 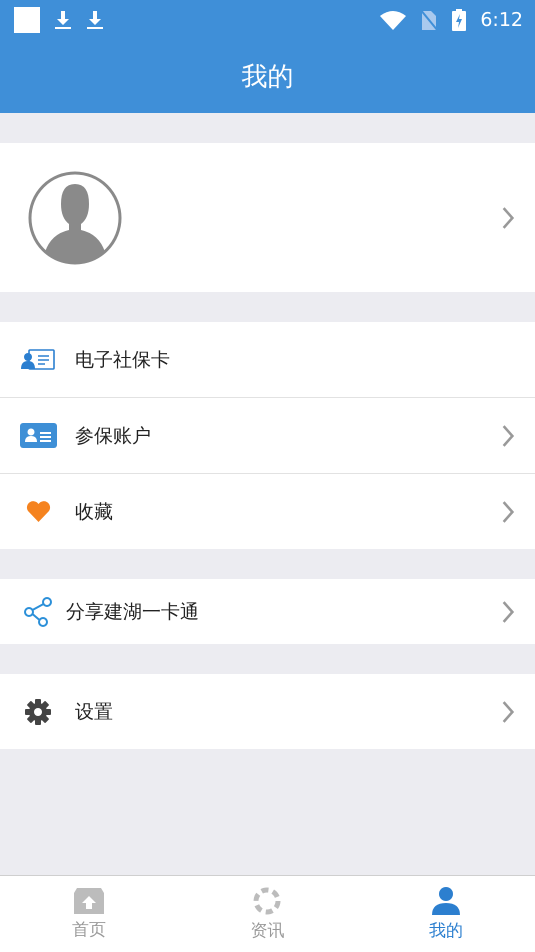 I want to click on menu-item: 收藏, so click(x=267, y=511).